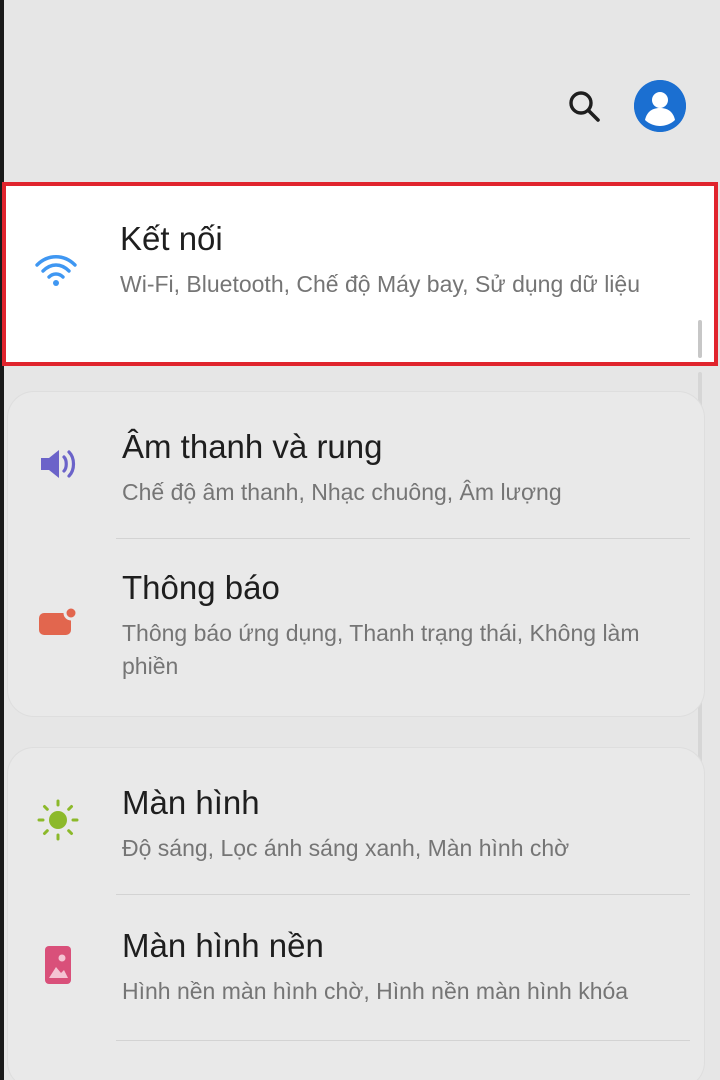 The height and width of the screenshot is (1080, 720). I want to click on account-avatar-icon, so click(660, 106).